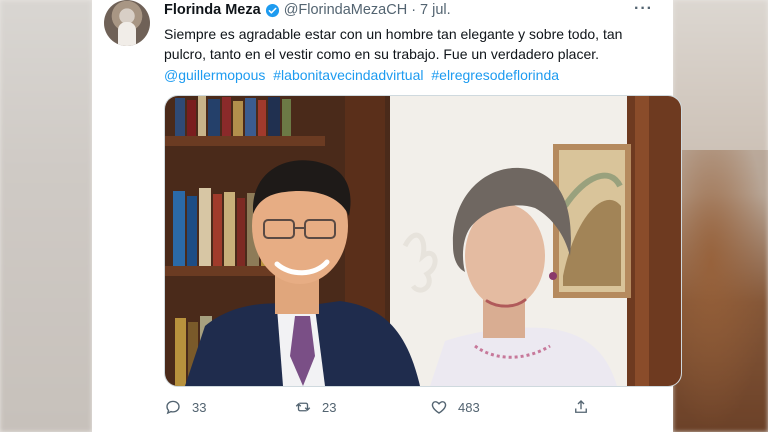 This screenshot has width=768, height=432. I want to click on share-icon, so click(581, 406).